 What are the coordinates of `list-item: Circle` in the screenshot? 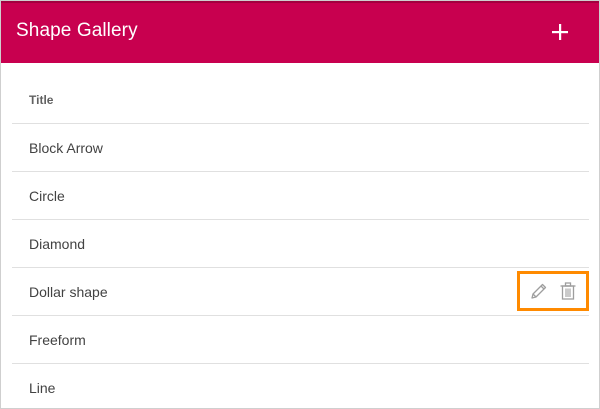 It's located at (300, 196).